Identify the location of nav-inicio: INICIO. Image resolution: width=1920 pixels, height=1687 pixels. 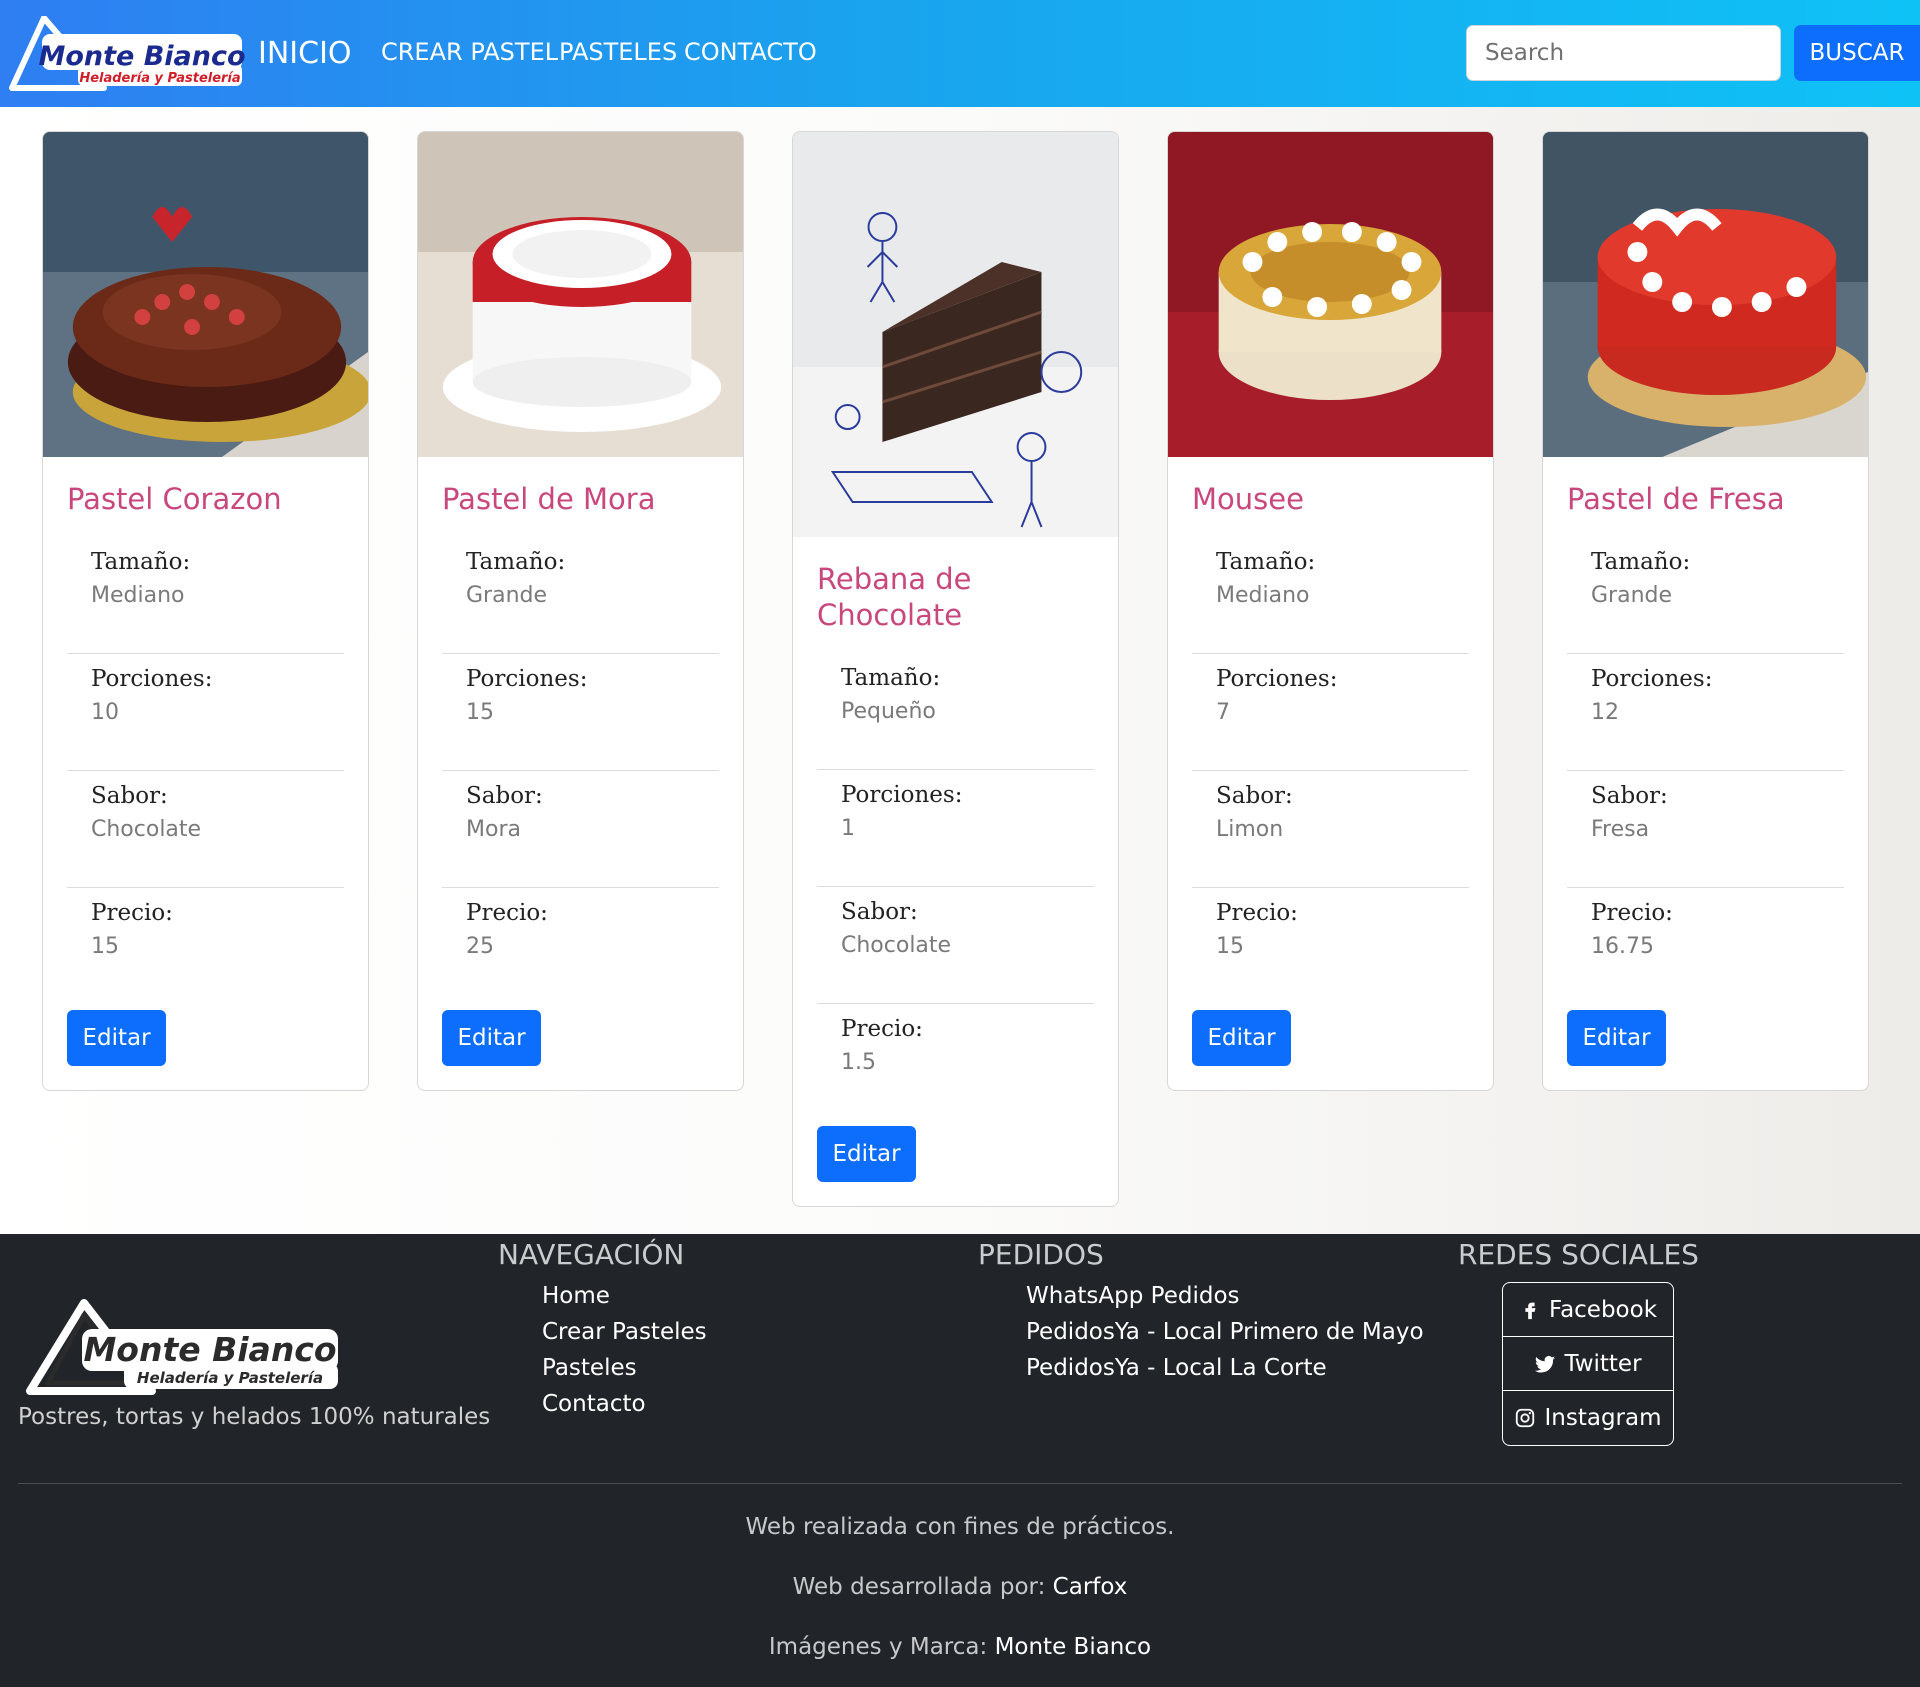
(305, 53).